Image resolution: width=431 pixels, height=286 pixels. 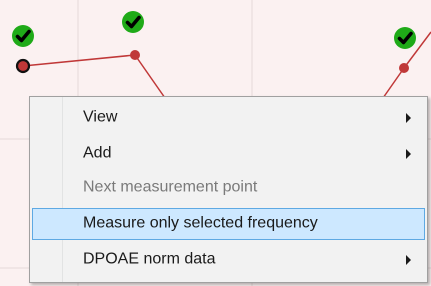 What do you see at coordinates (170, 187) in the screenshot?
I see `menu-item-label: Next measurement point` at bounding box center [170, 187].